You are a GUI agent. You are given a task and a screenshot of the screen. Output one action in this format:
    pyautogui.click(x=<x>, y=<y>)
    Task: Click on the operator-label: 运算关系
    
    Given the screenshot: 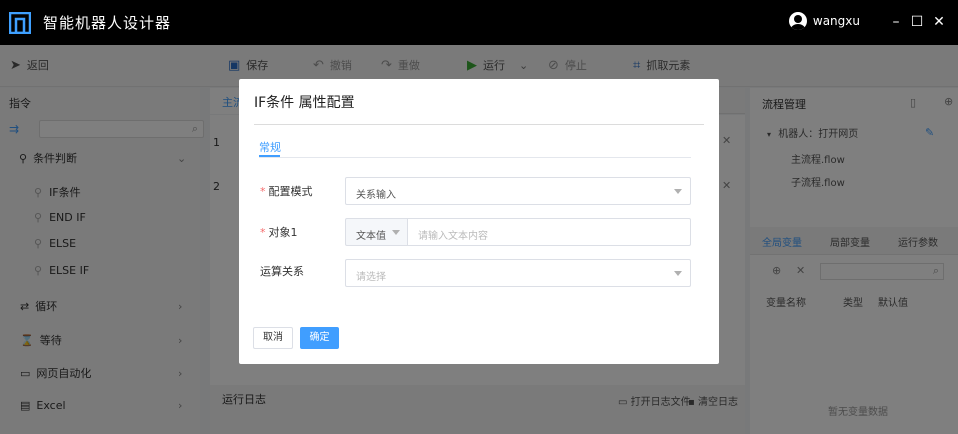 What is the action you would take?
    pyautogui.click(x=282, y=271)
    